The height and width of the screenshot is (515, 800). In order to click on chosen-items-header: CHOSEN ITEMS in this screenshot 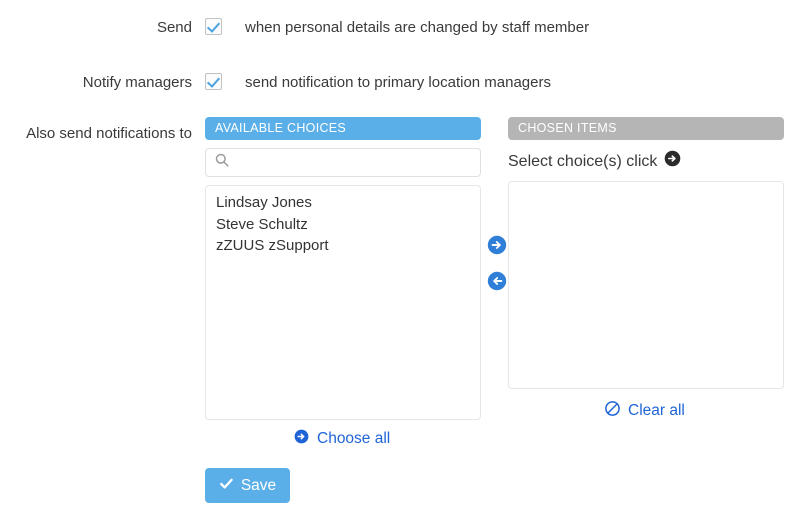, I will do `click(646, 128)`.